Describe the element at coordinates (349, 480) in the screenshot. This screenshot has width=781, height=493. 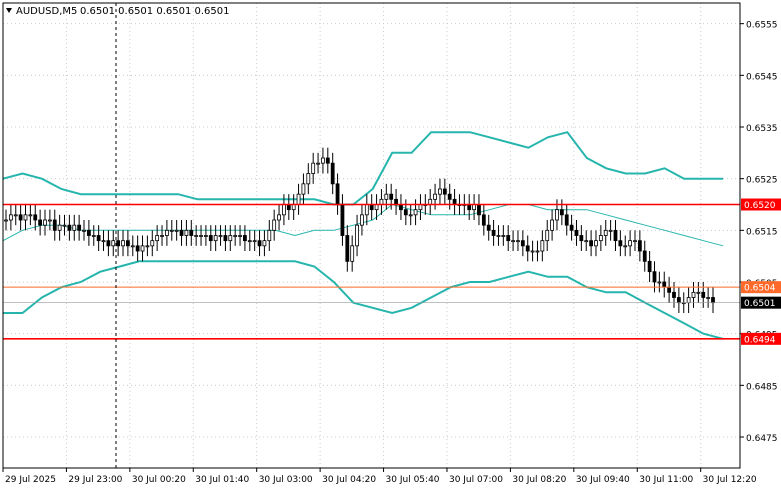
I see `x-tick-label: 30 Jul 04:20` at that location.